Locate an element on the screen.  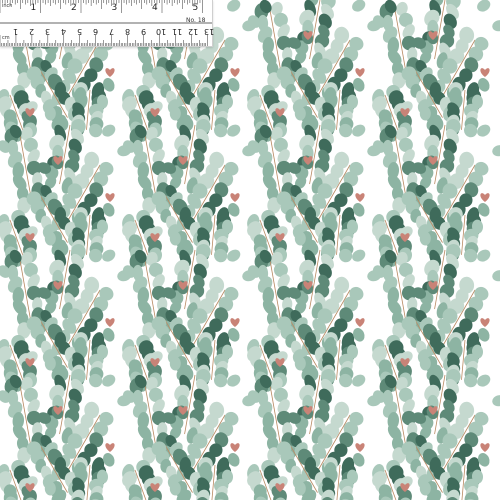
ruler-cm-number: 10 is located at coordinates (161, 31).